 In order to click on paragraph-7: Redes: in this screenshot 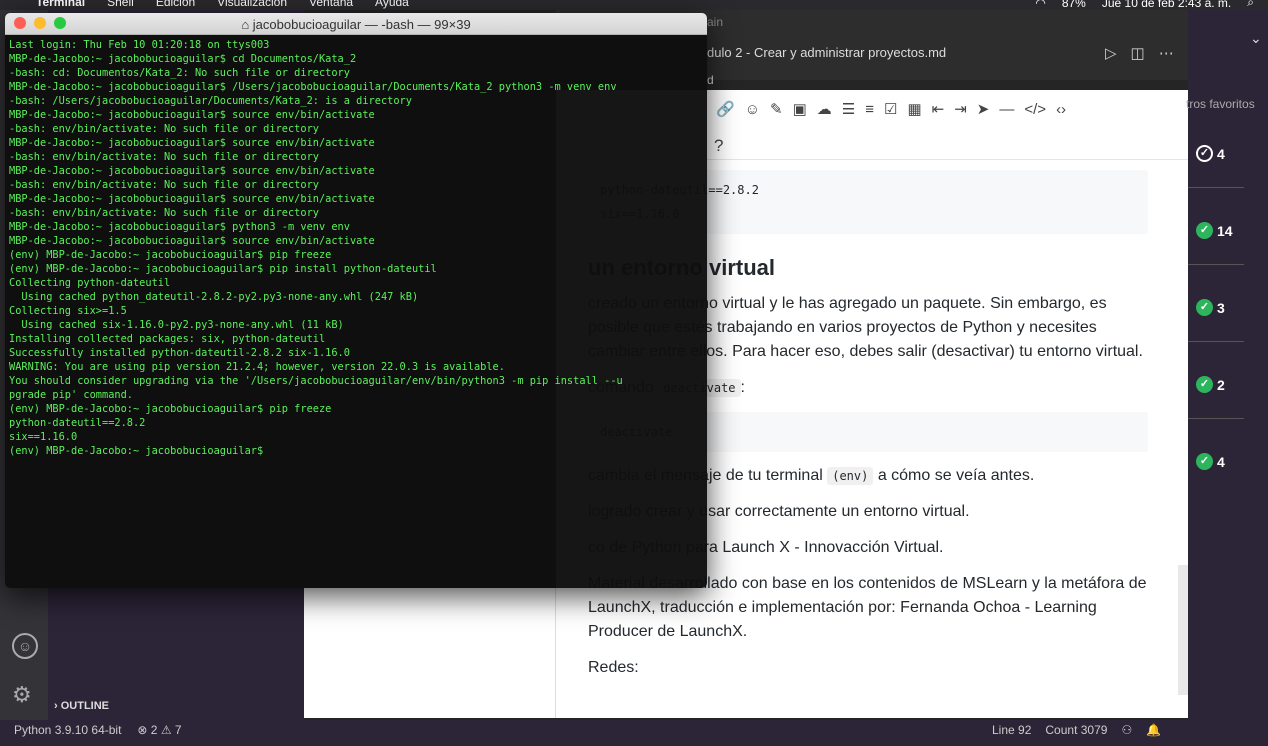, I will do `click(613, 667)`.